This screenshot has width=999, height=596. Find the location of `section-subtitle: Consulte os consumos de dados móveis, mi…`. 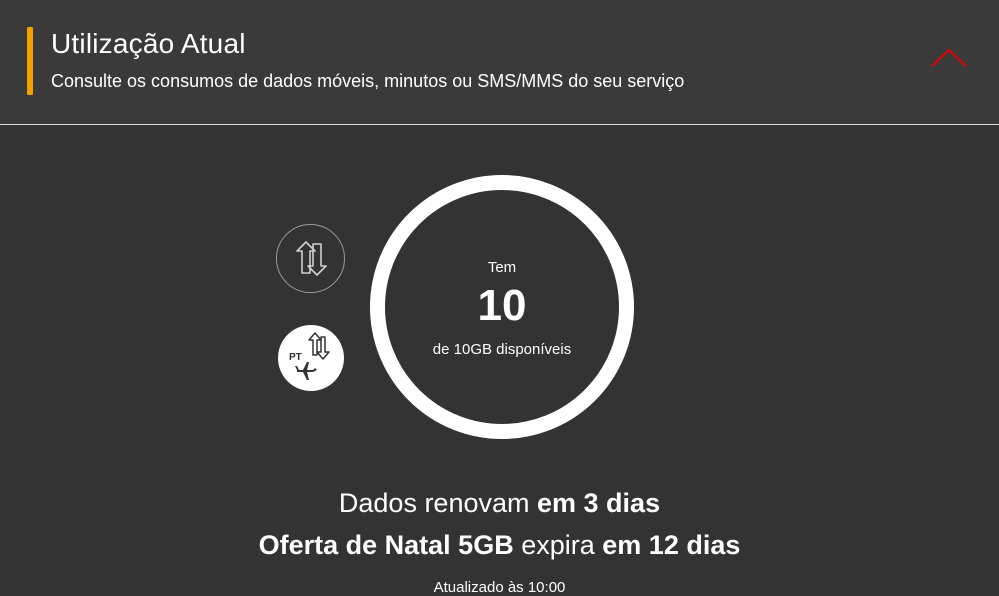

section-subtitle: Consulte os consumos de dados móveis, mi… is located at coordinates (368, 81).